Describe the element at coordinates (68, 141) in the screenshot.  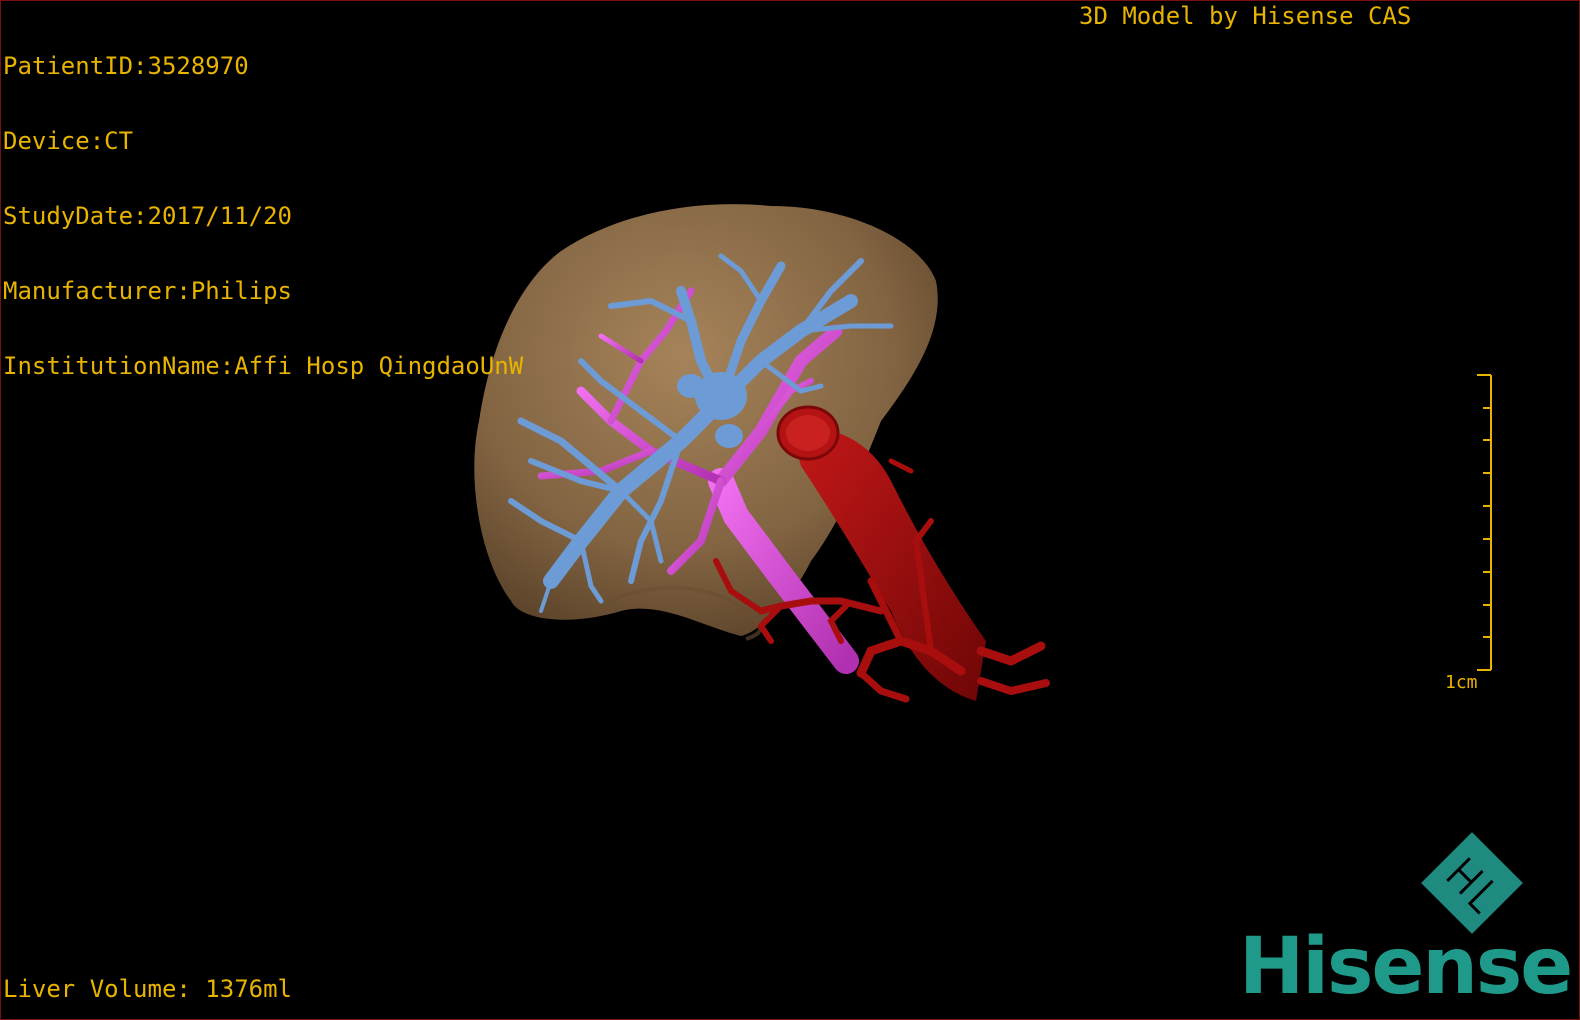
I see `device-text: Device:CT` at that location.